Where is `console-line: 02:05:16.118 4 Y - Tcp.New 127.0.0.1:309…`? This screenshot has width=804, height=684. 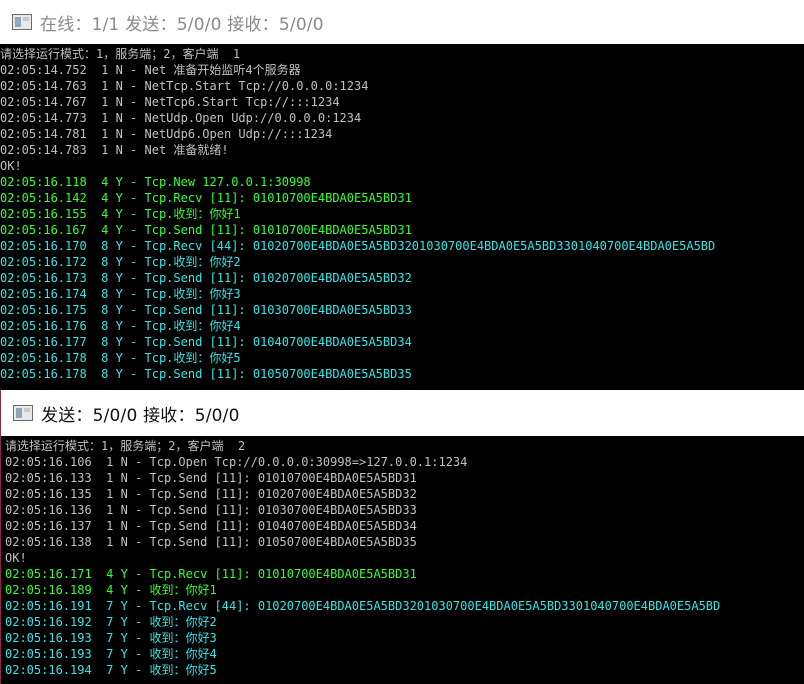 console-line: 02:05:16.118 4 Y - Tcp.New 127.0.0.1:309… is located at coordinates (155, 182).